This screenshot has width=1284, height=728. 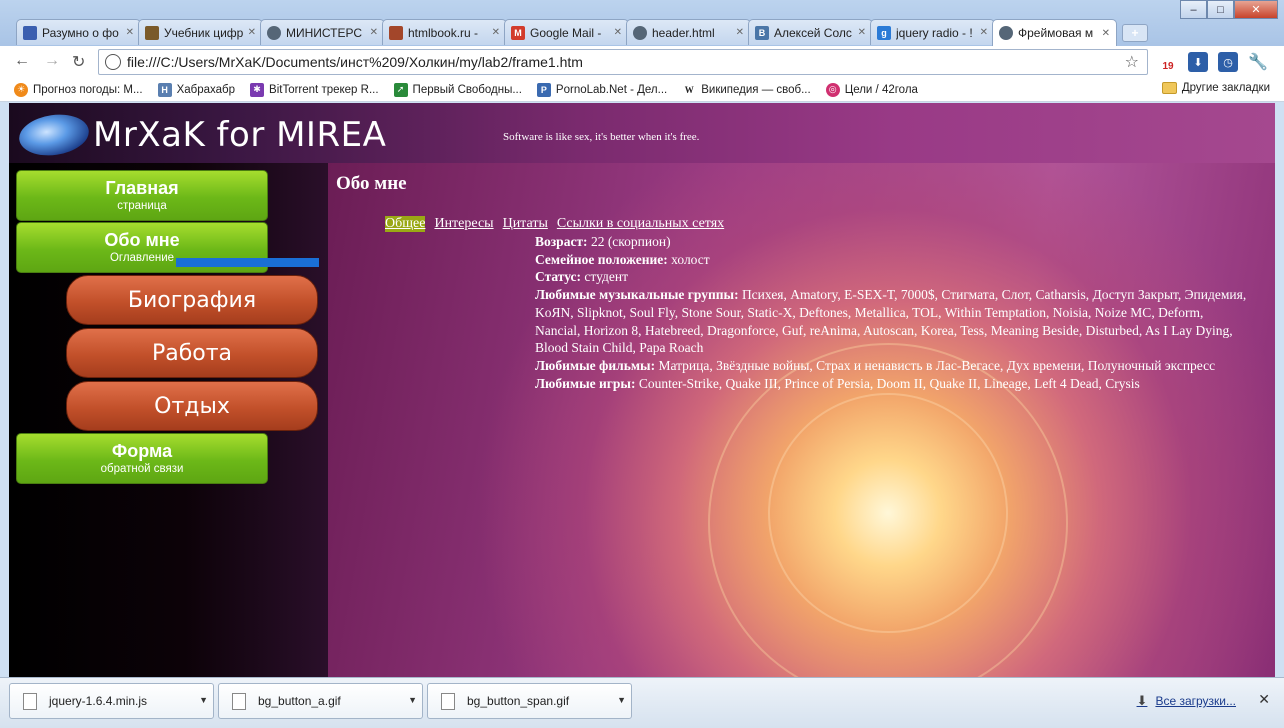 I want to click on download-item: bg_button_span.gif ▼, so click(x=529, y=701).